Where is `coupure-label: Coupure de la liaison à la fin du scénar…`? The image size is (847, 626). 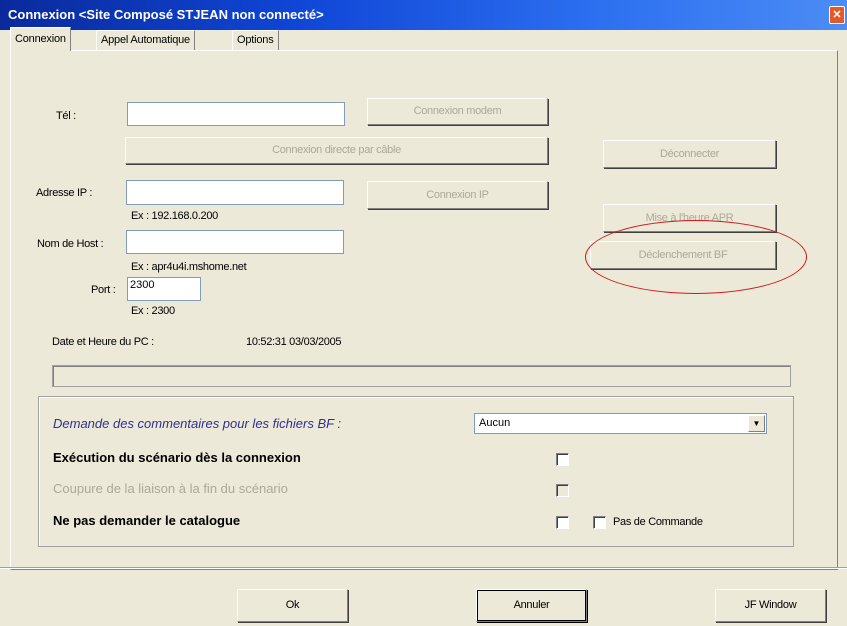 coupure-label: Coupure de la liaison à la fin du scénar… is located at coordinates (170, 488).